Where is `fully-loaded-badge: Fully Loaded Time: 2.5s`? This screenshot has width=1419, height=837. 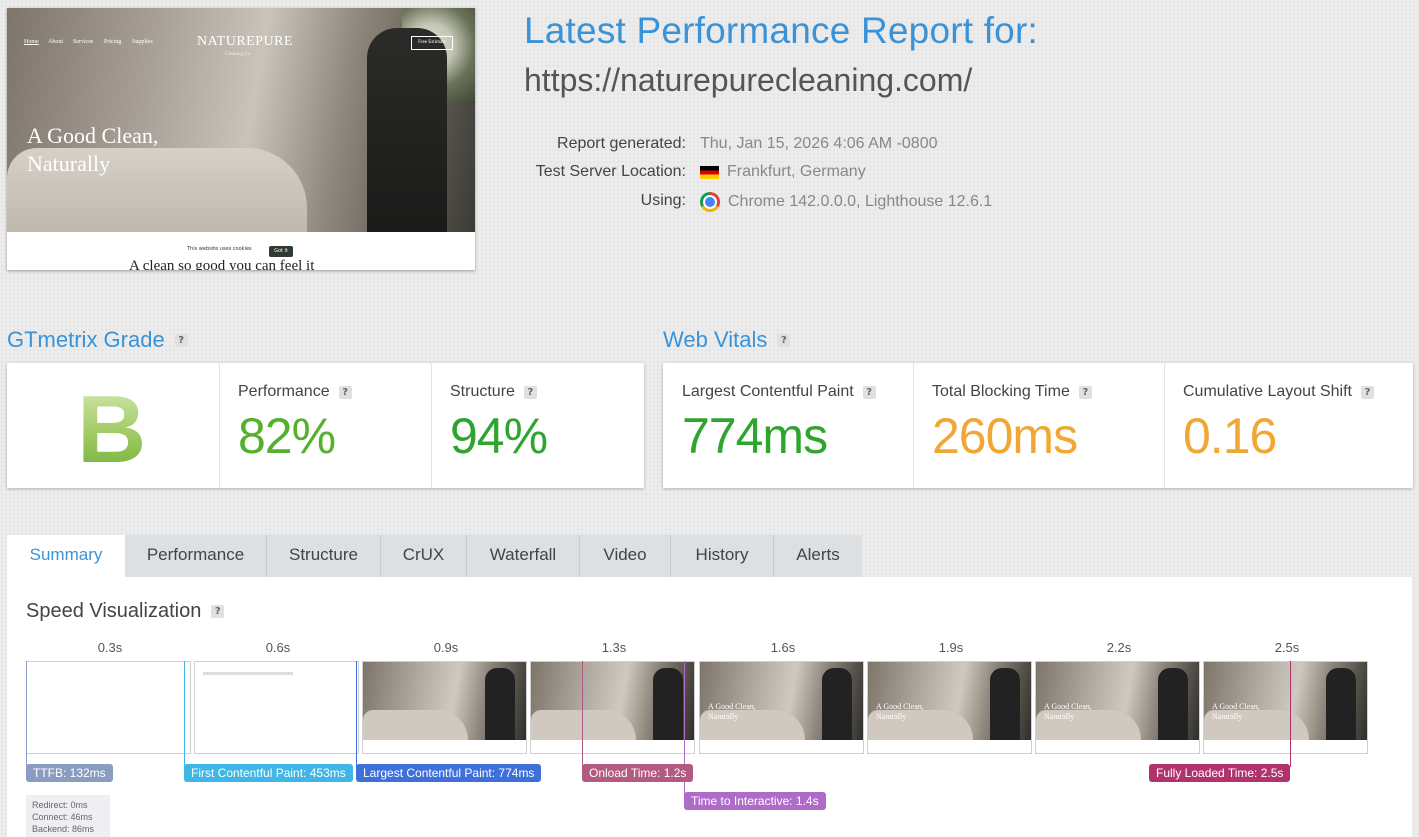 fully-loaded-badge: Fully Loaded Time: 2.5s is located at coordinates (1220, 773).